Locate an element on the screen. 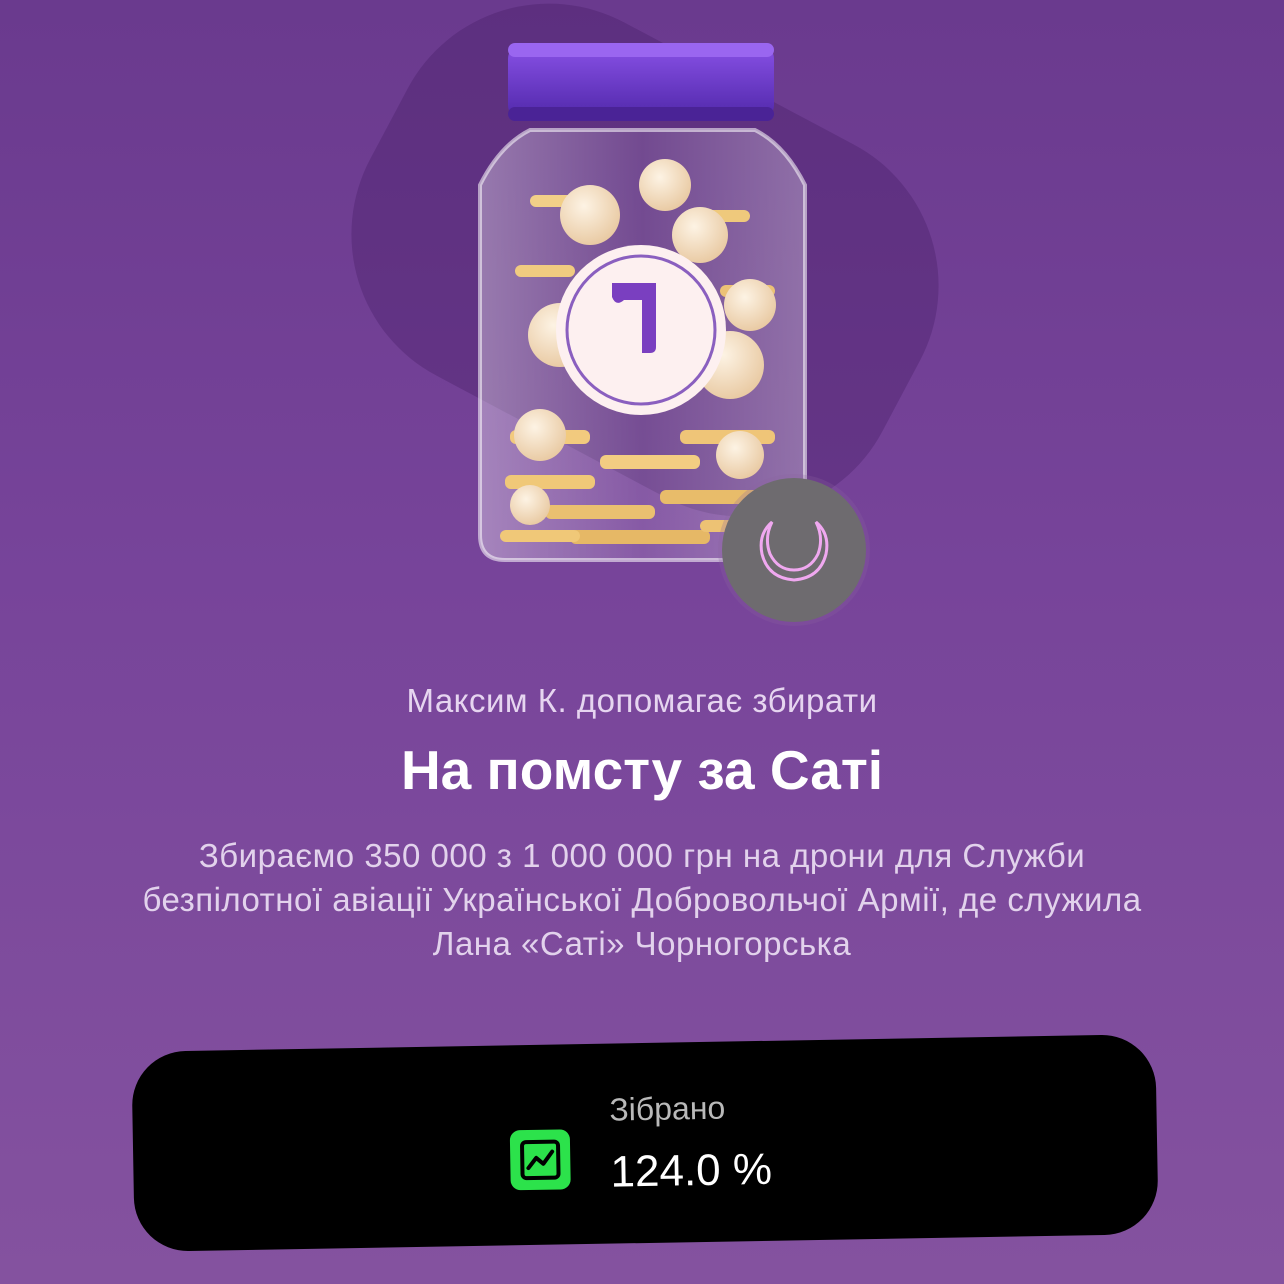 This screenshot has width=1284, height=1284. chart-trend-icon is located at coordinates (540, 1160).